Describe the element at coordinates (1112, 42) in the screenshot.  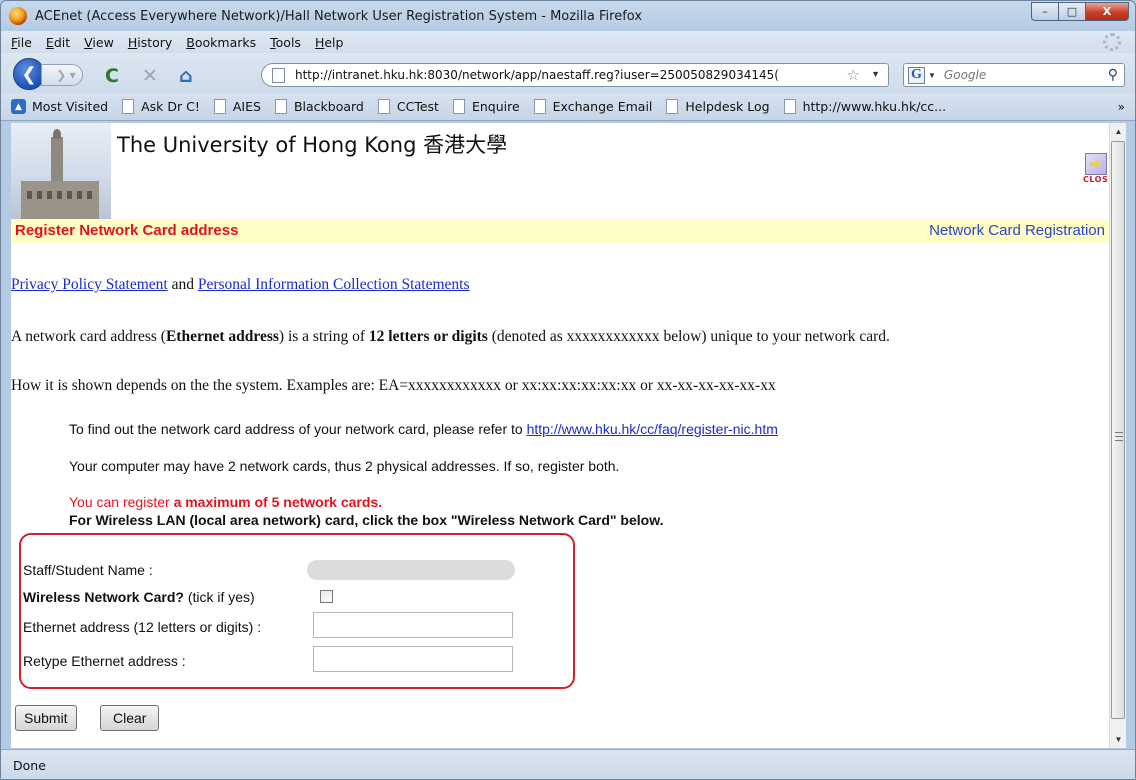
I see `throbber-icon` at that location.